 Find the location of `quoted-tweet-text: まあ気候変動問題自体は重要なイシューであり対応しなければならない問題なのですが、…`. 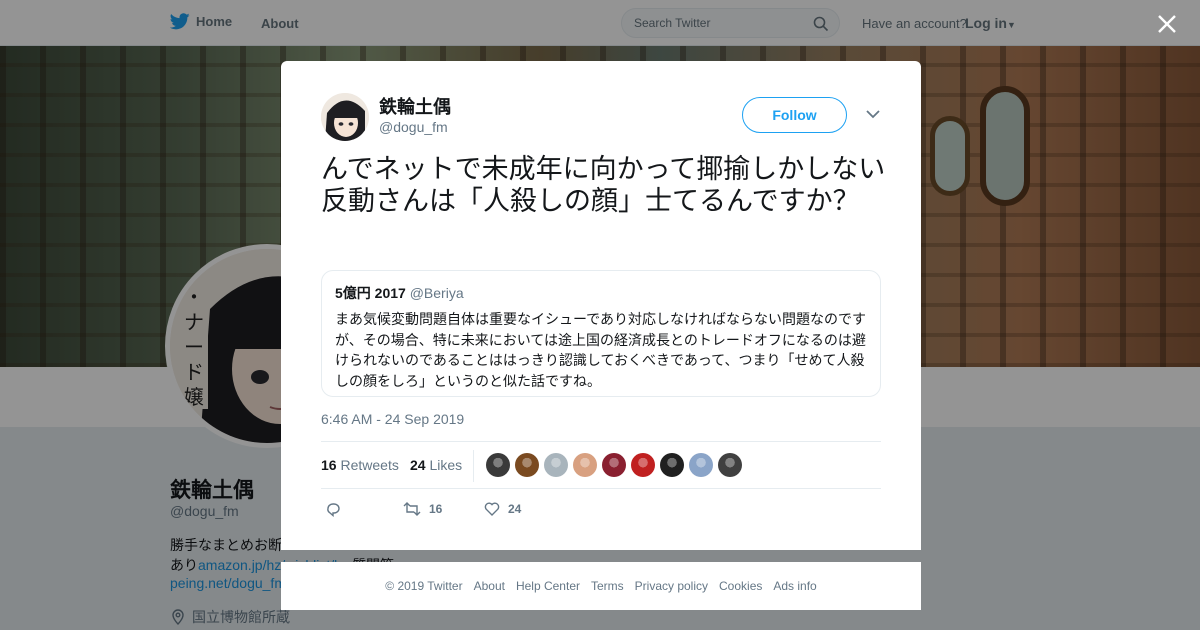

quoted-tweet-text: まあ気候変動問題自体は重要なイシューであり対応しなければならない問題なのですが、… is located at coordinates (601, 350).